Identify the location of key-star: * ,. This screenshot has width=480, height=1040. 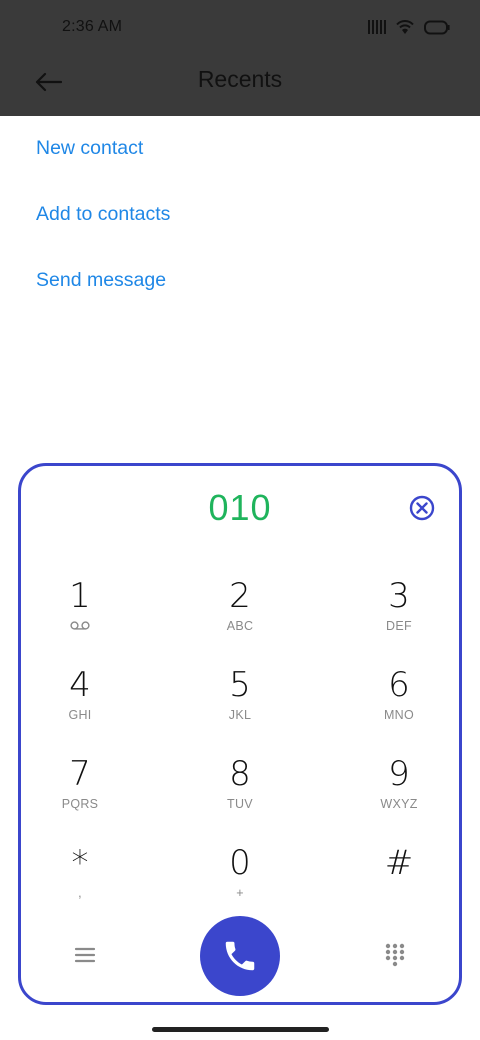
(80, 879).